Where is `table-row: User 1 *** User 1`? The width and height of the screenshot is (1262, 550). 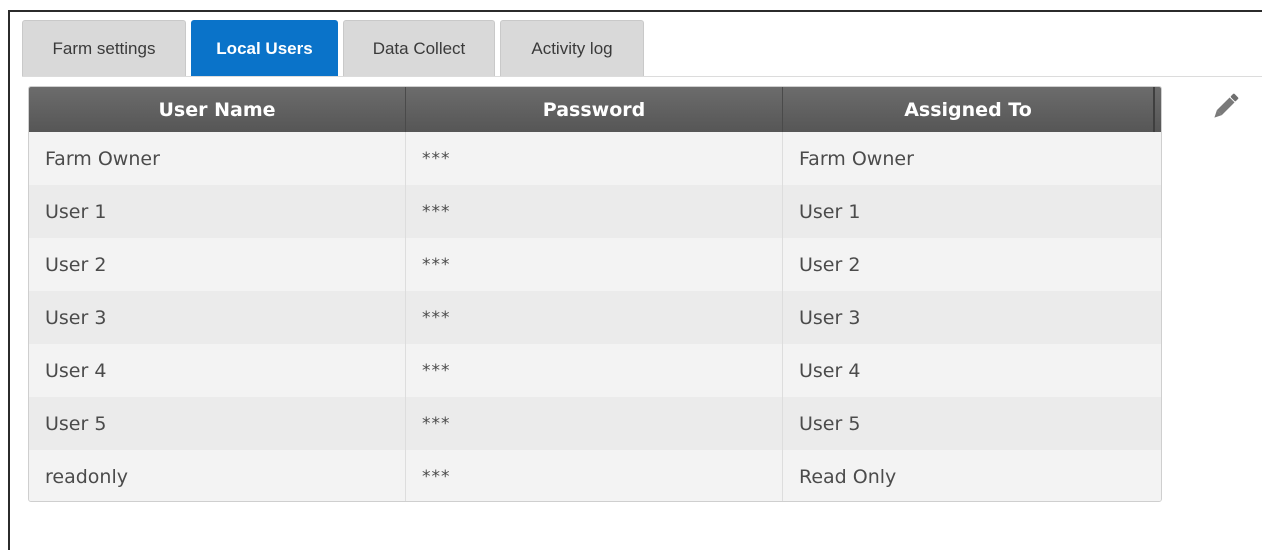
table-row: User 1 *** User 1 is located at coordinates (595, 211).